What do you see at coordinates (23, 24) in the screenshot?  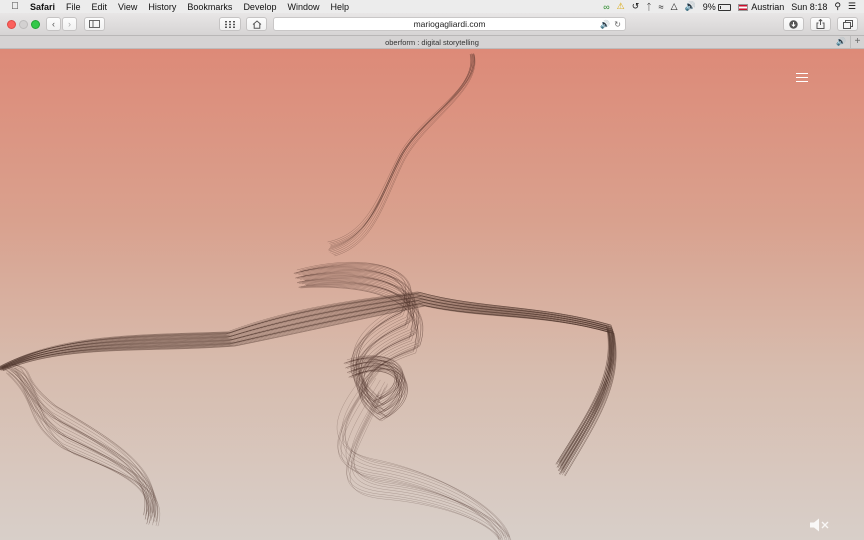 I see `minimize-window-button` at bounding box center [23, 24].